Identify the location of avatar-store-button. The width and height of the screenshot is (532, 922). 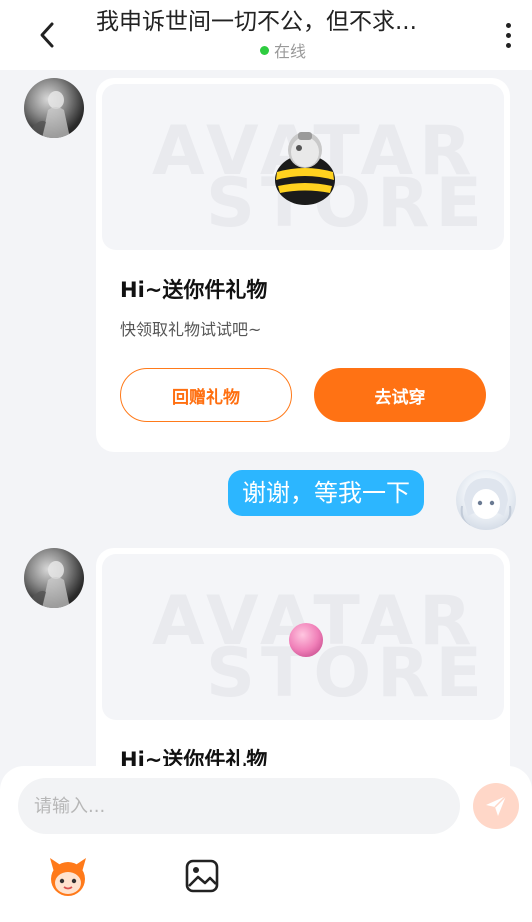
(68, 876).